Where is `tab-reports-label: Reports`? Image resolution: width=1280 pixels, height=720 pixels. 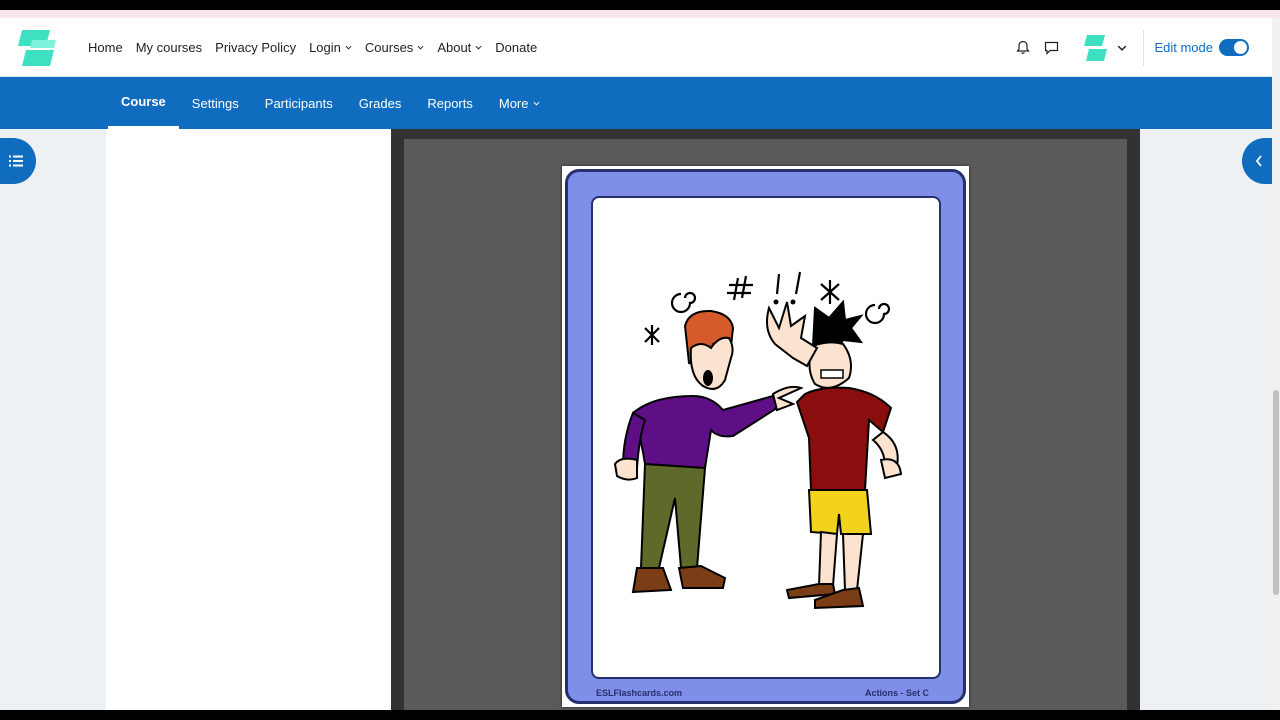 tab-reports-label: Reports is located at coordinates (450, 103).